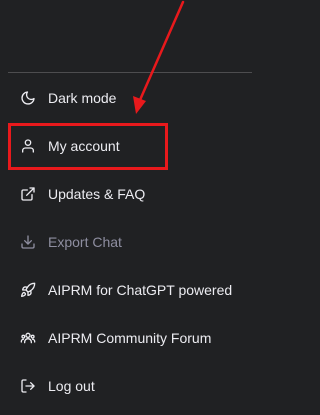 Image resolution: width=320 pixels, height=415 pixels. What do you see at coordinates (130, 98) in the screenshot?
I see `menu-item-dark-mode: Dark mode` at bounding box center [130, 98].